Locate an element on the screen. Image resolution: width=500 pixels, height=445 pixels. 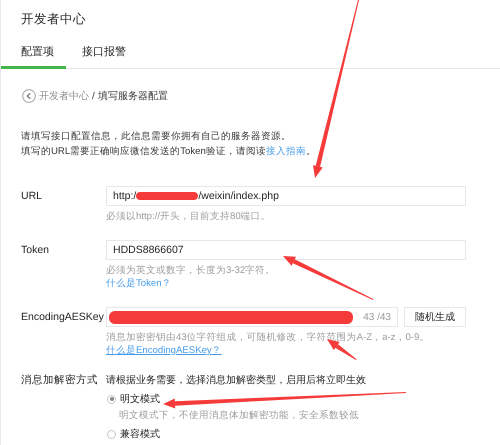
tab: 接口报警 is located at coordinates (102, 56).